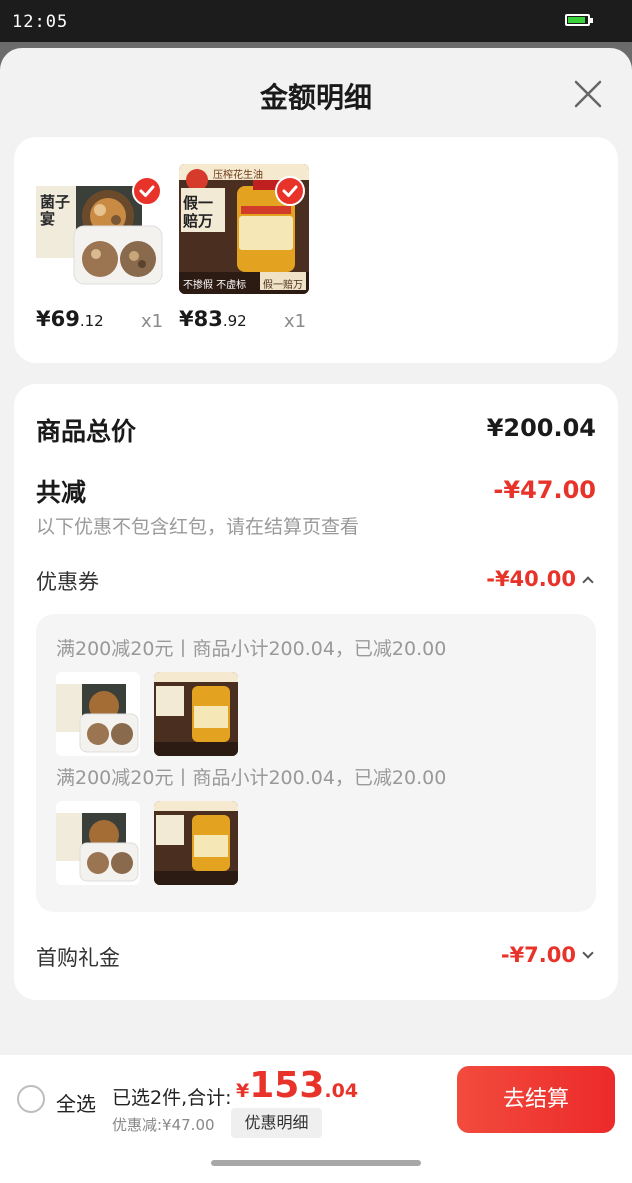 This screenshot has width=632, height=1183. Describe the element at coordinates (544, 490) in the screenshot. I see `reduce-value: -¥47.00` at that location.